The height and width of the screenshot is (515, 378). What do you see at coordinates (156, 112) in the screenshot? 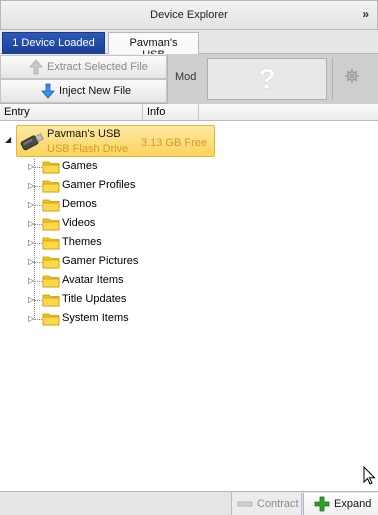
I see `column-info: Info` at bounding box center [156, 112].